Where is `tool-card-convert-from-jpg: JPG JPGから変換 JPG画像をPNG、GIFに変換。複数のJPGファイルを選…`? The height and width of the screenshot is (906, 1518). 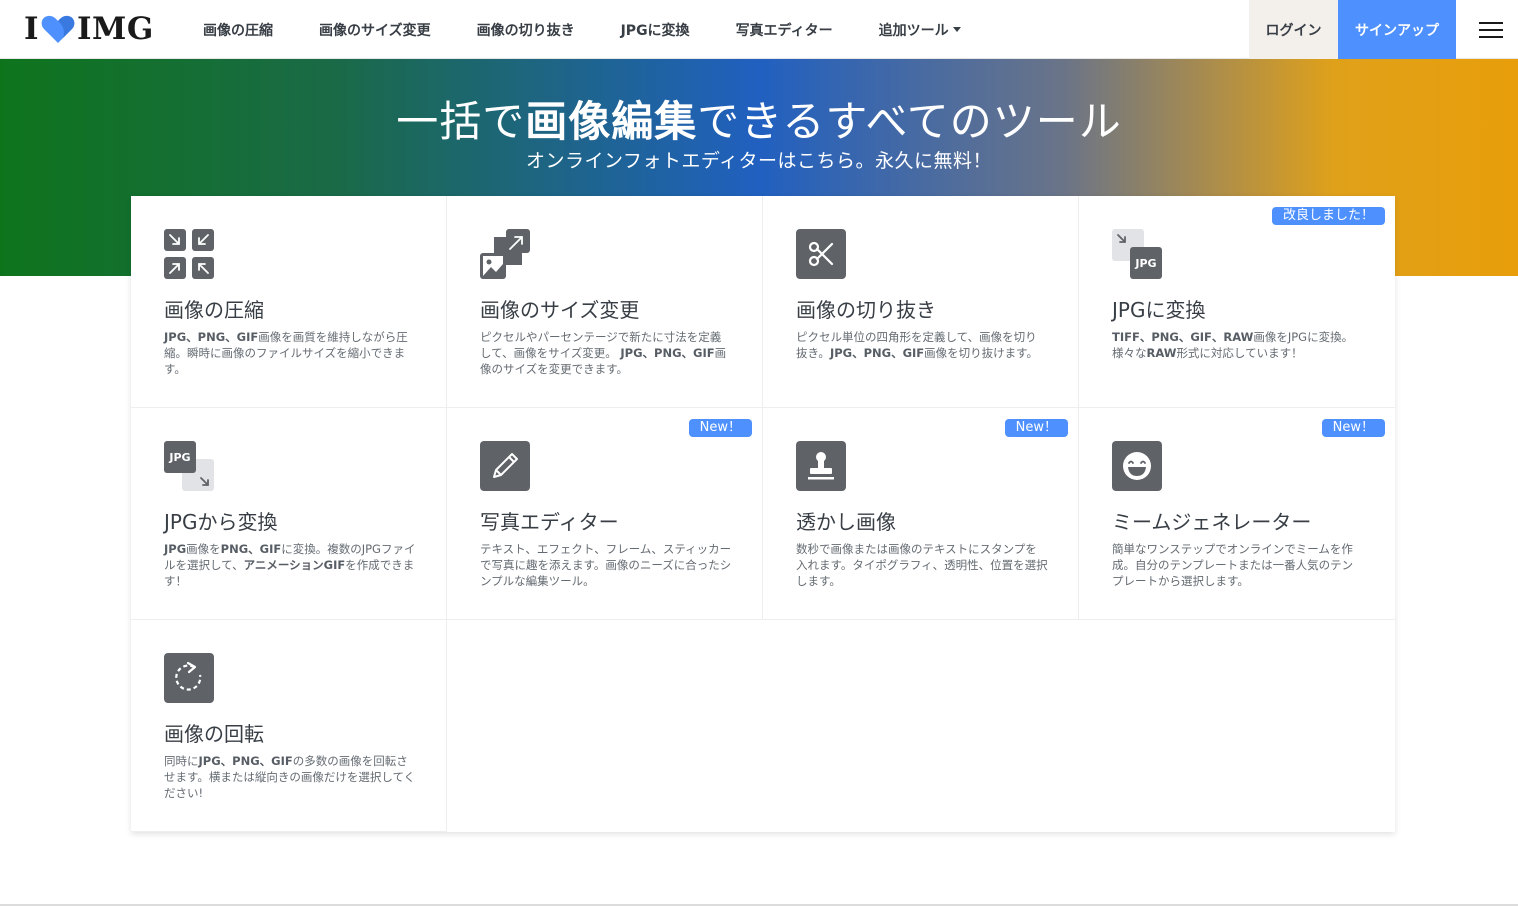 tool-card-convert-from-jpg: JPG JPGから変換 JPG画像をPNG、GIFに変換。複数のJPGファイルを選… is located at coordinates (289, 514).